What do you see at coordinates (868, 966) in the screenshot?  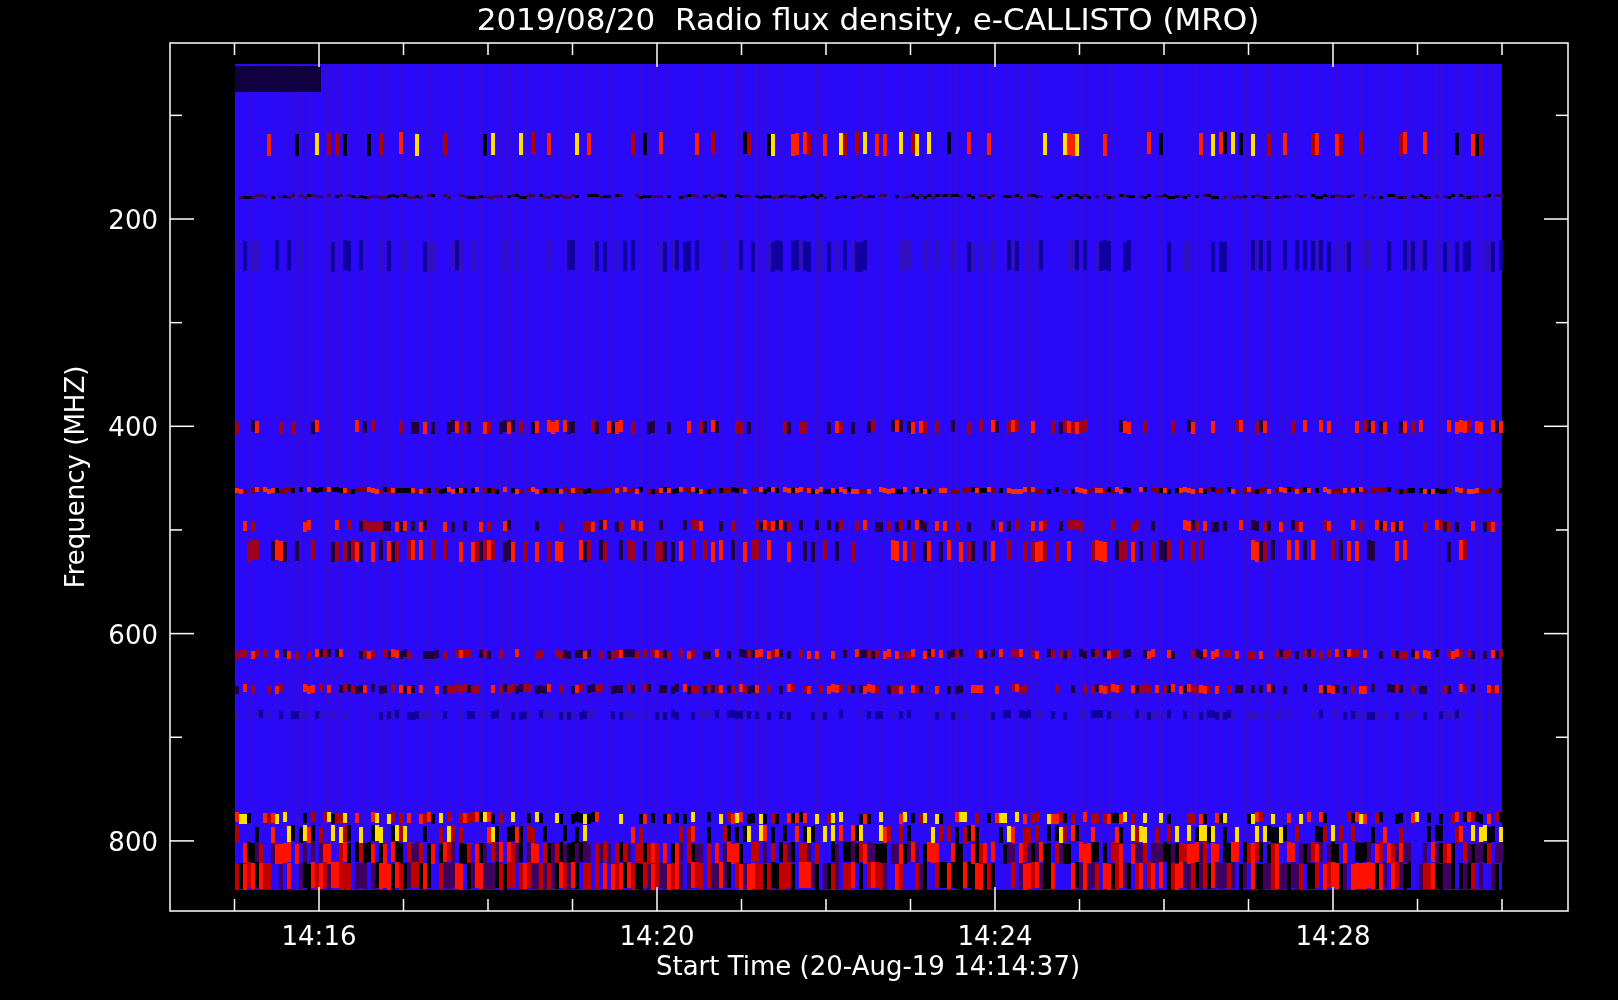 I see `x-axis-label: Start Time (20-Aug-19 14:14:37)` at bounding box center [868, 966].